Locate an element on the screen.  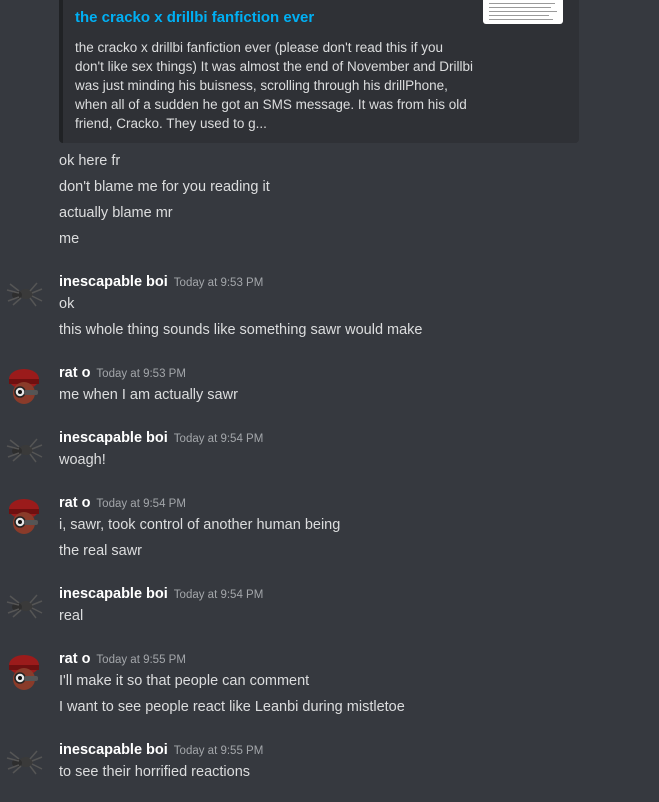
message-line: the real sawr is located at coordinates (101, 551).